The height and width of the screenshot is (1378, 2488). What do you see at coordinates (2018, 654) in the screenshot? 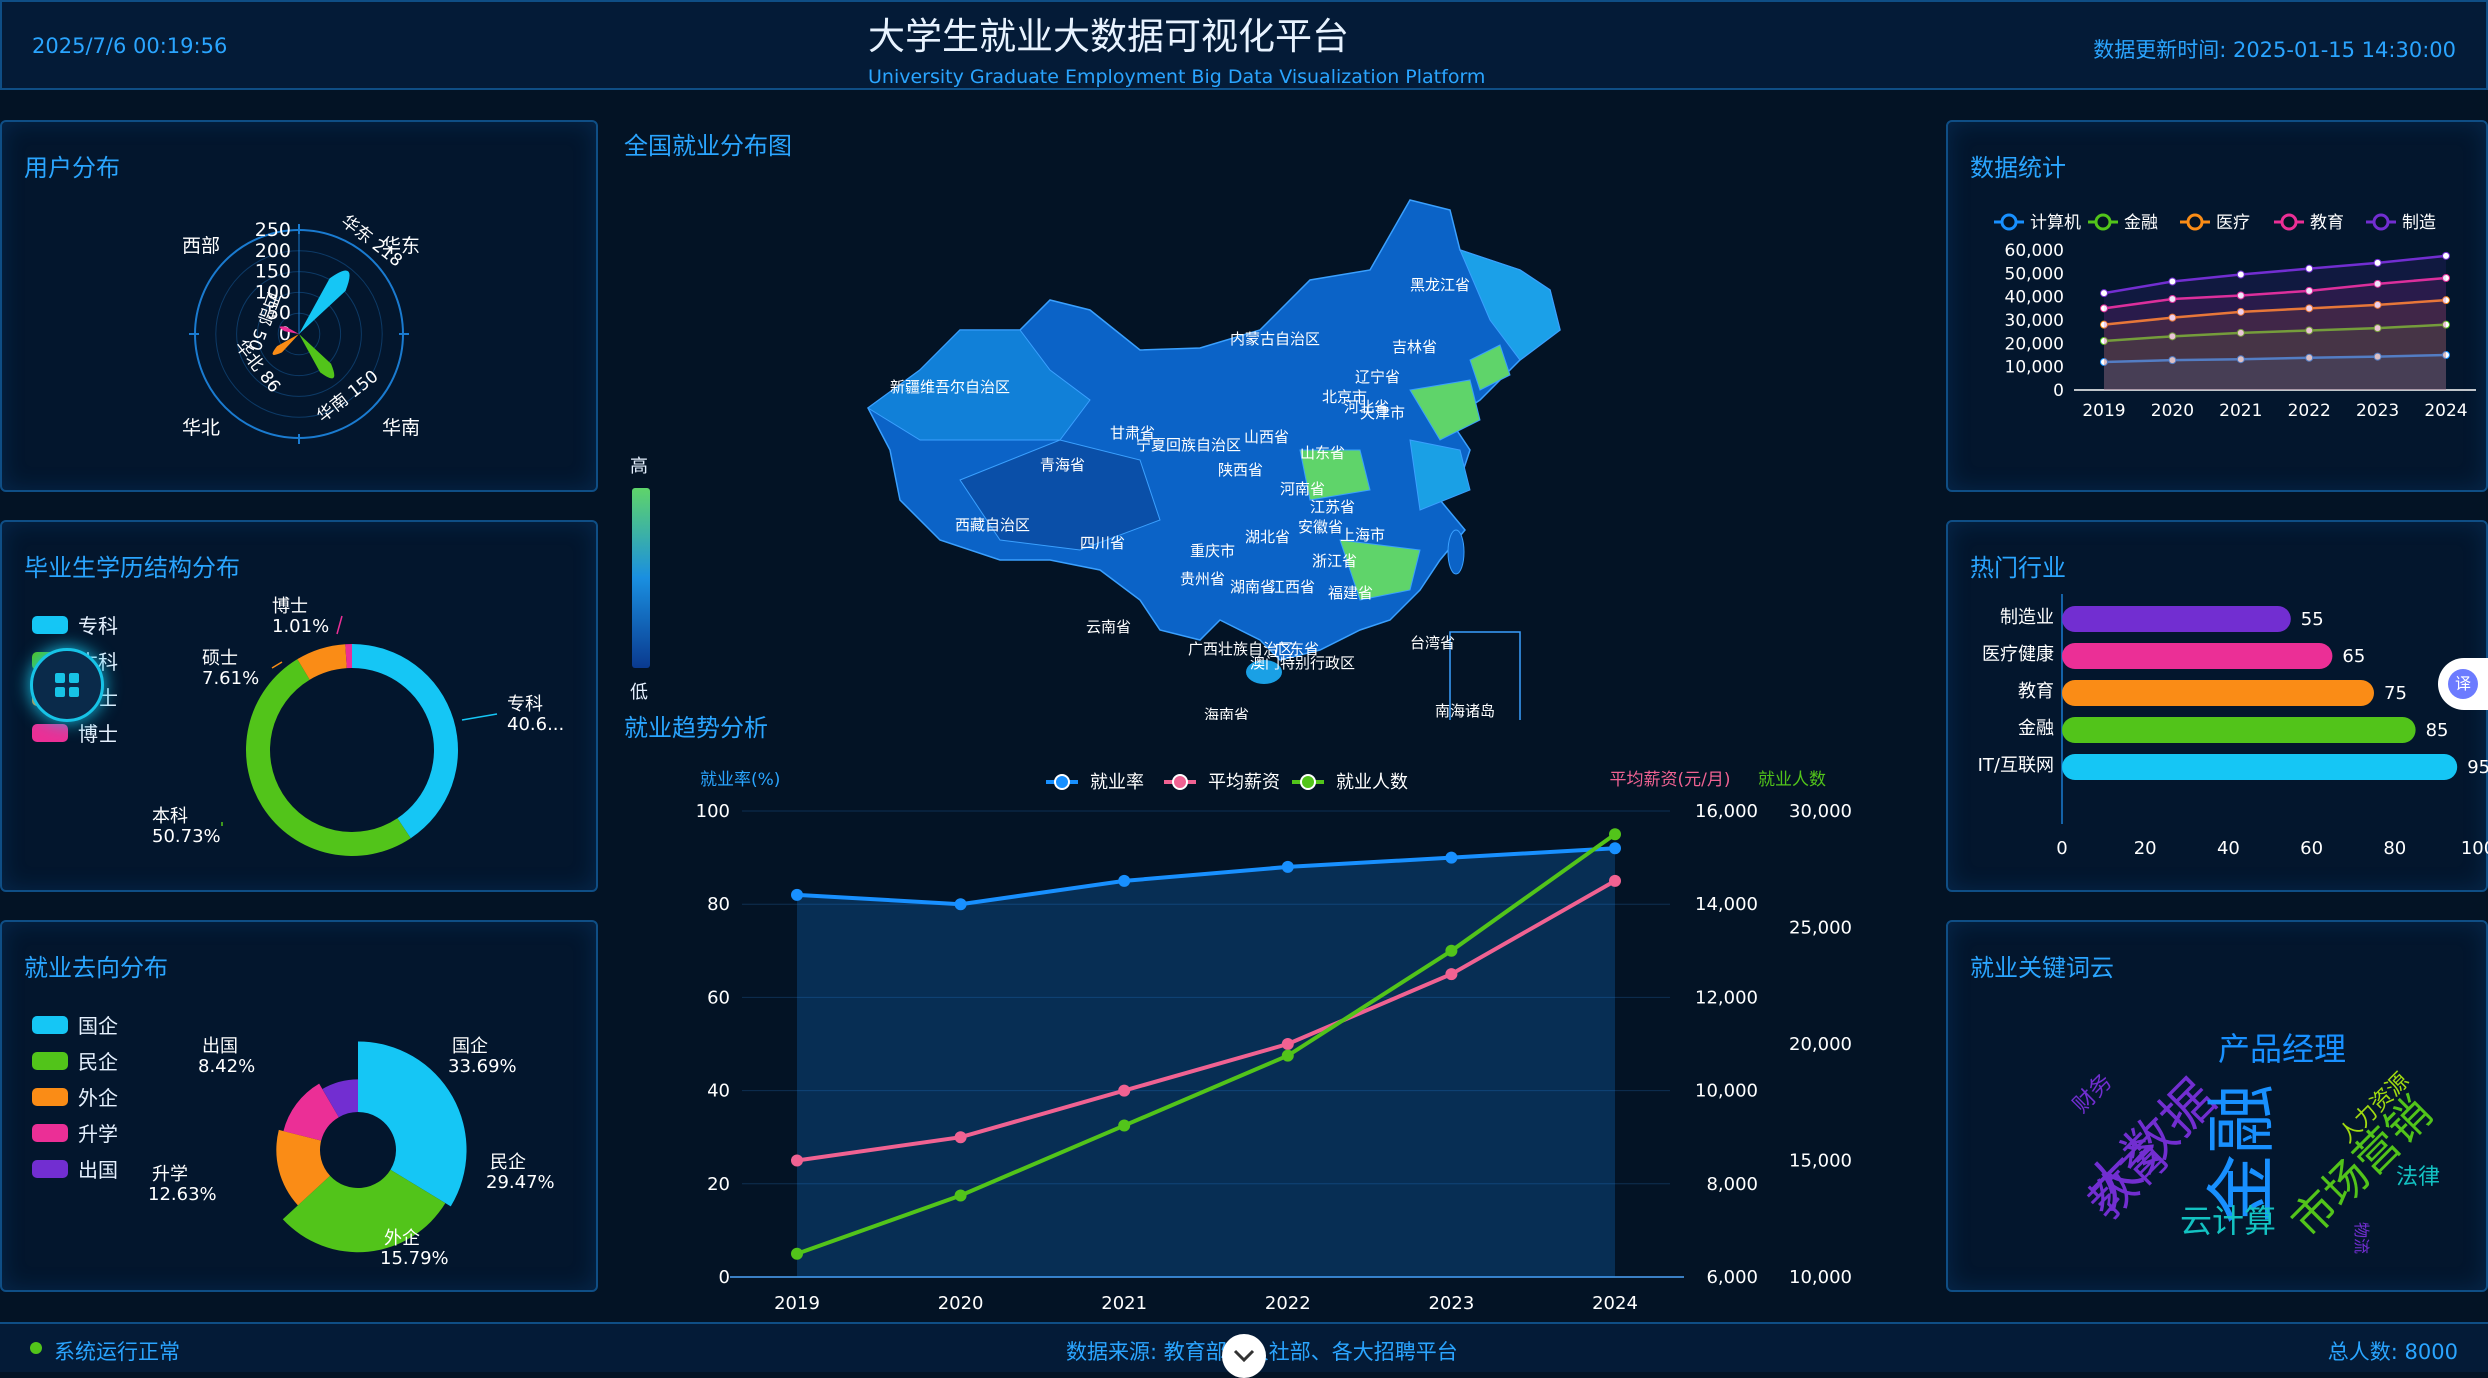
I see `industry-category-label: 医疗健康` at bounding box center [2018, 654].